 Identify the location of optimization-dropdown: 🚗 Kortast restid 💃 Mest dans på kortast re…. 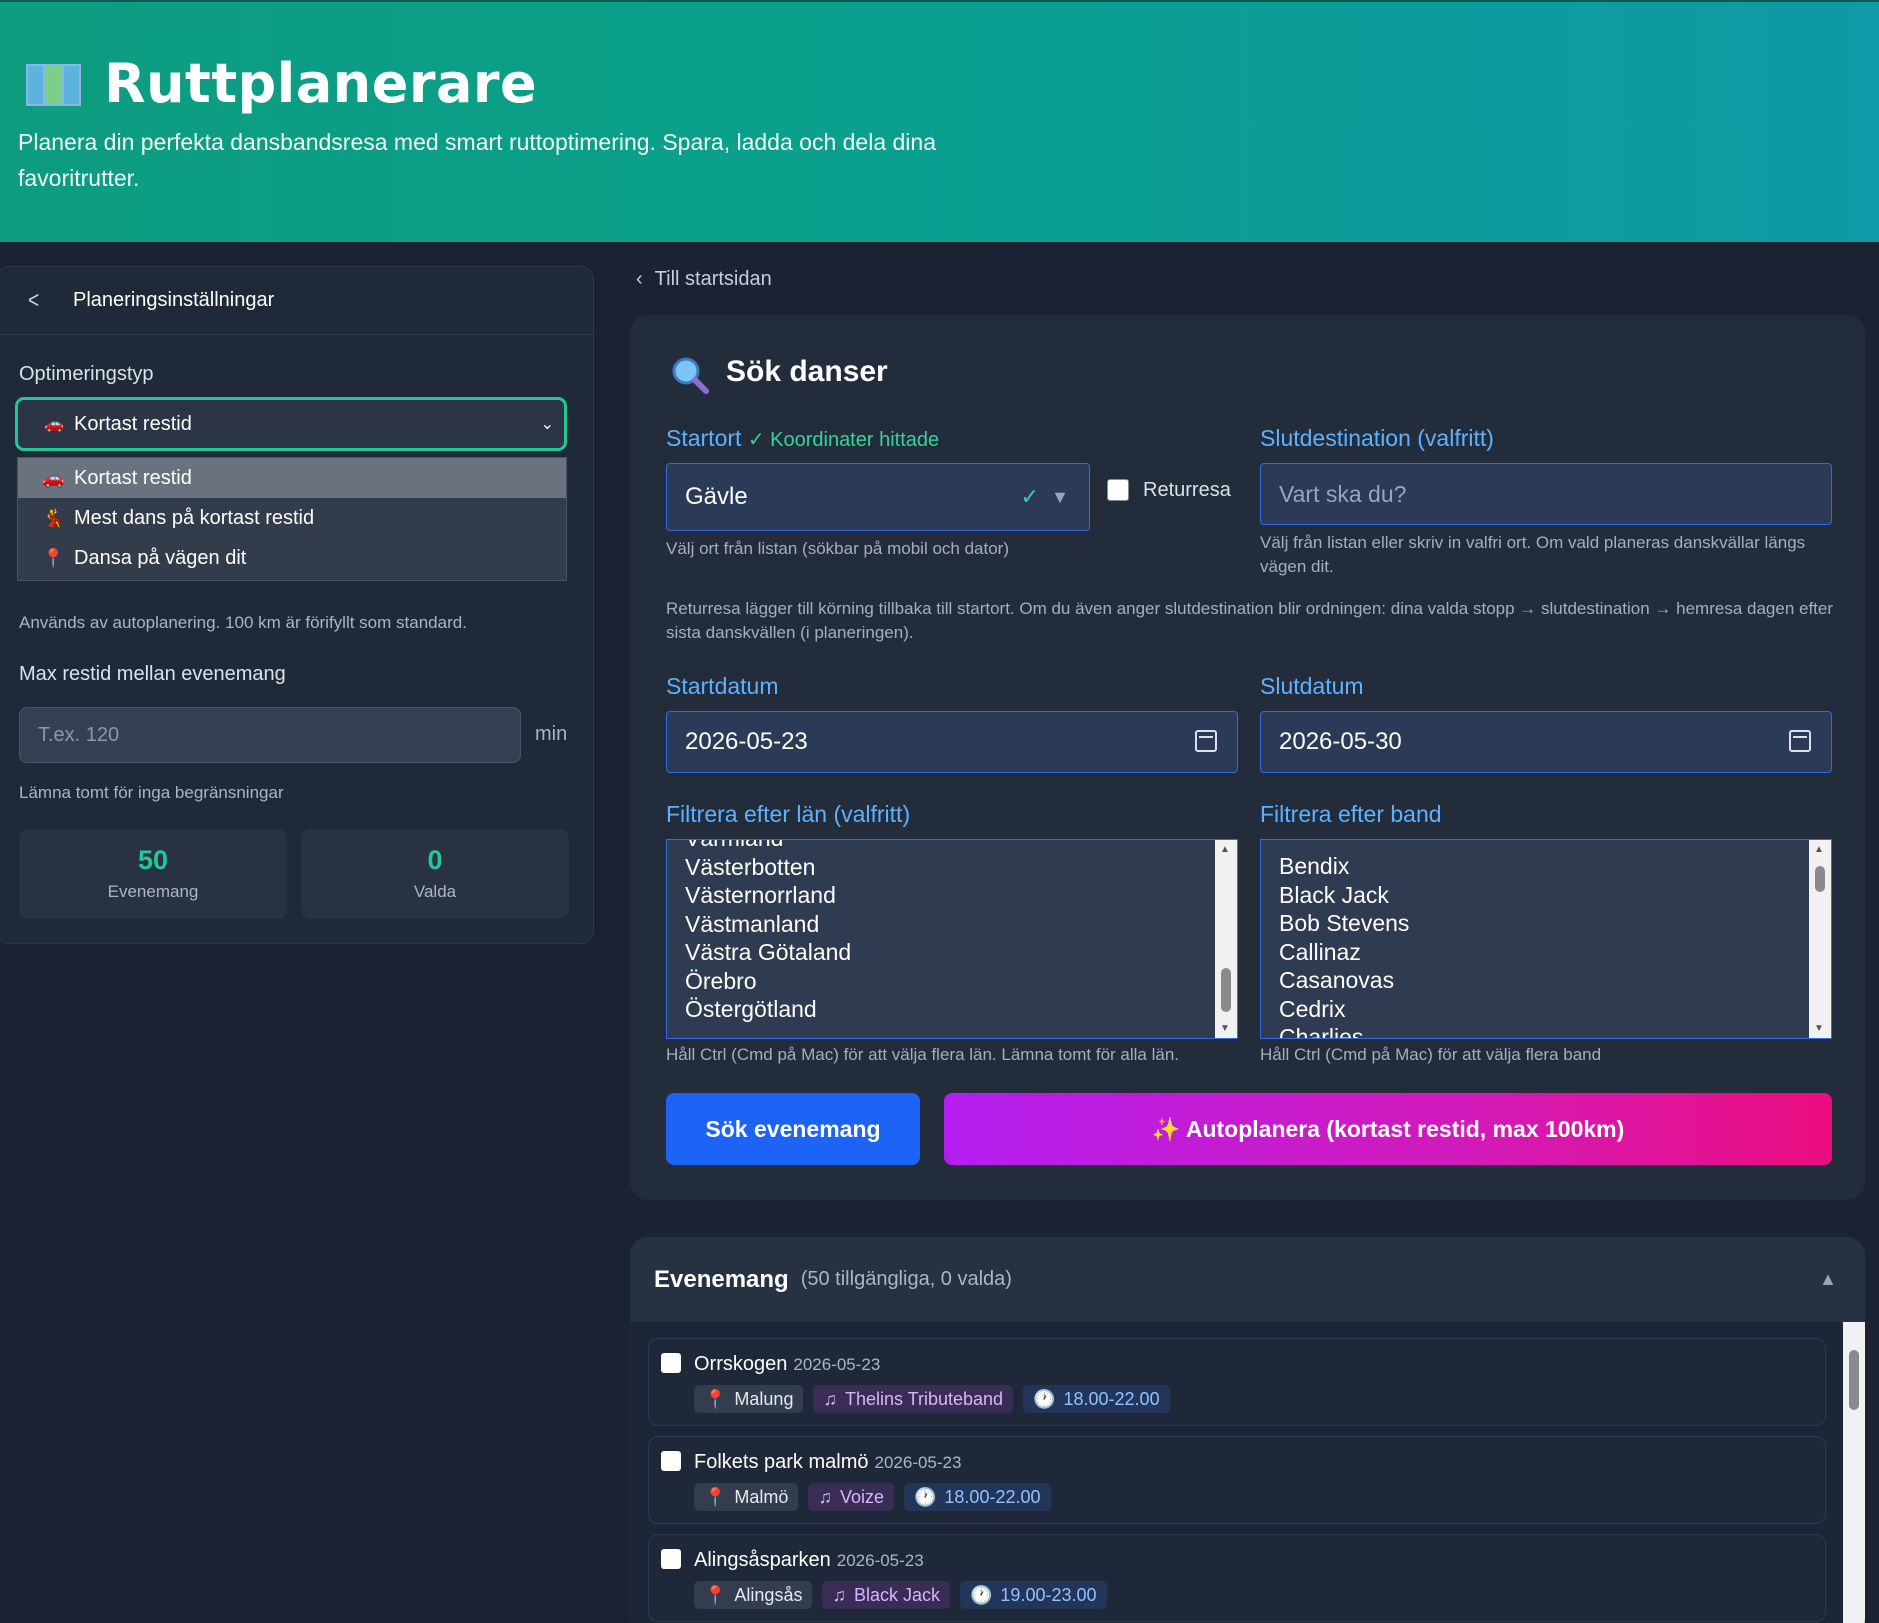
(292, 519).